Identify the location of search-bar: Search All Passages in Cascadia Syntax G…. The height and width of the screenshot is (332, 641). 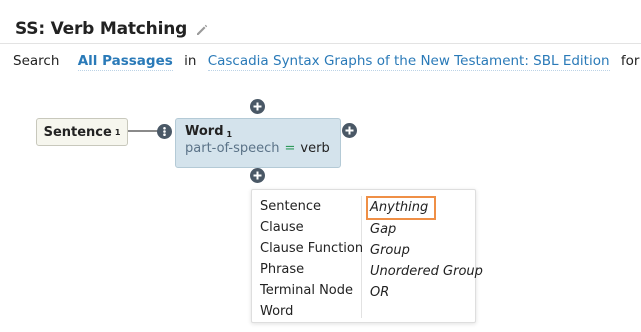
(327, 62).